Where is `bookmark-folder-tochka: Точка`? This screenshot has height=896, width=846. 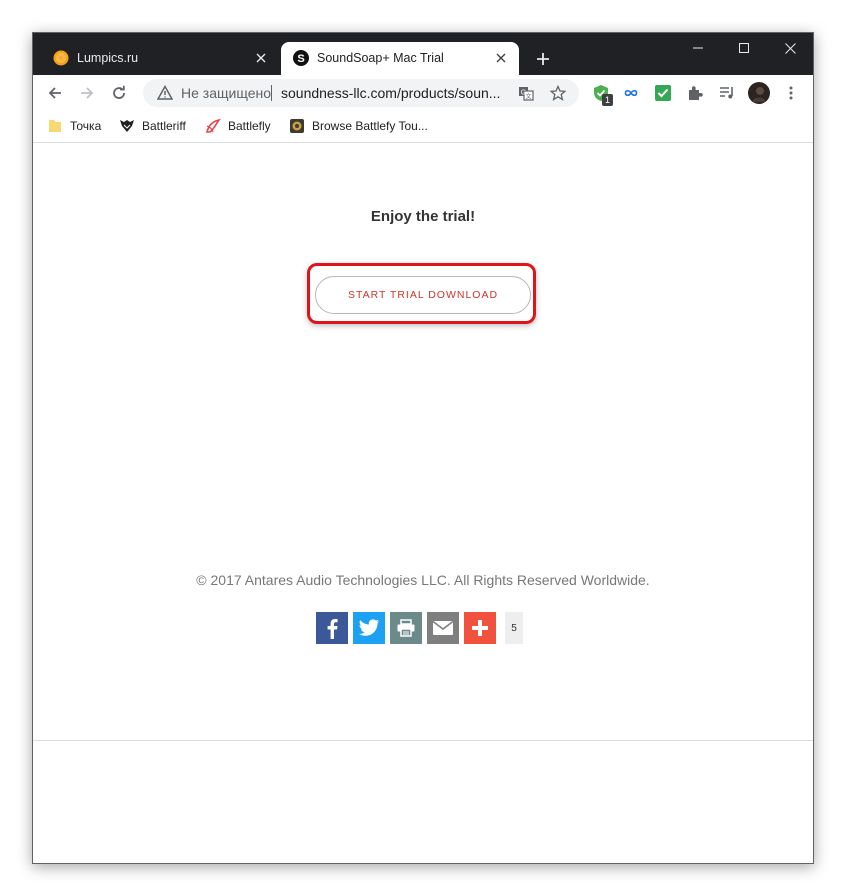
bookmark-folder-tochka: Точка is located at coordinates (74, 126).